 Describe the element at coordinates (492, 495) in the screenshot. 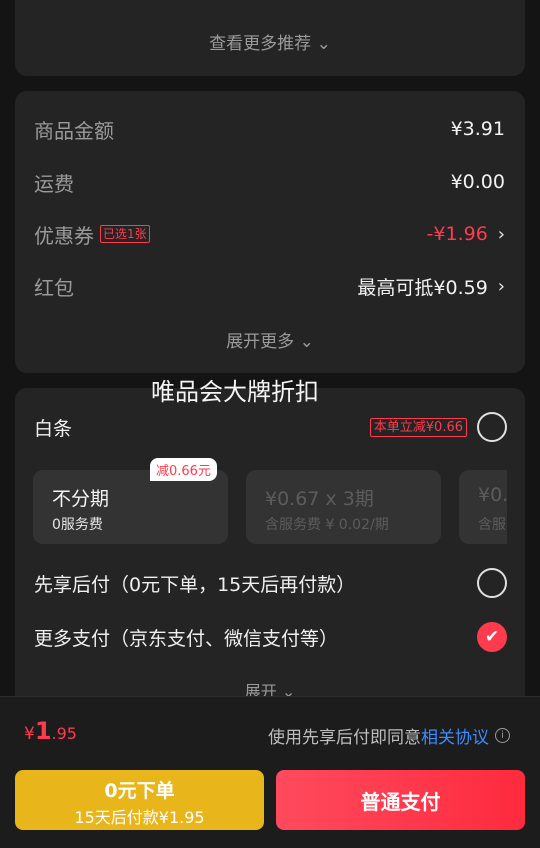

I see `plan-title: ¥0.` at that location.